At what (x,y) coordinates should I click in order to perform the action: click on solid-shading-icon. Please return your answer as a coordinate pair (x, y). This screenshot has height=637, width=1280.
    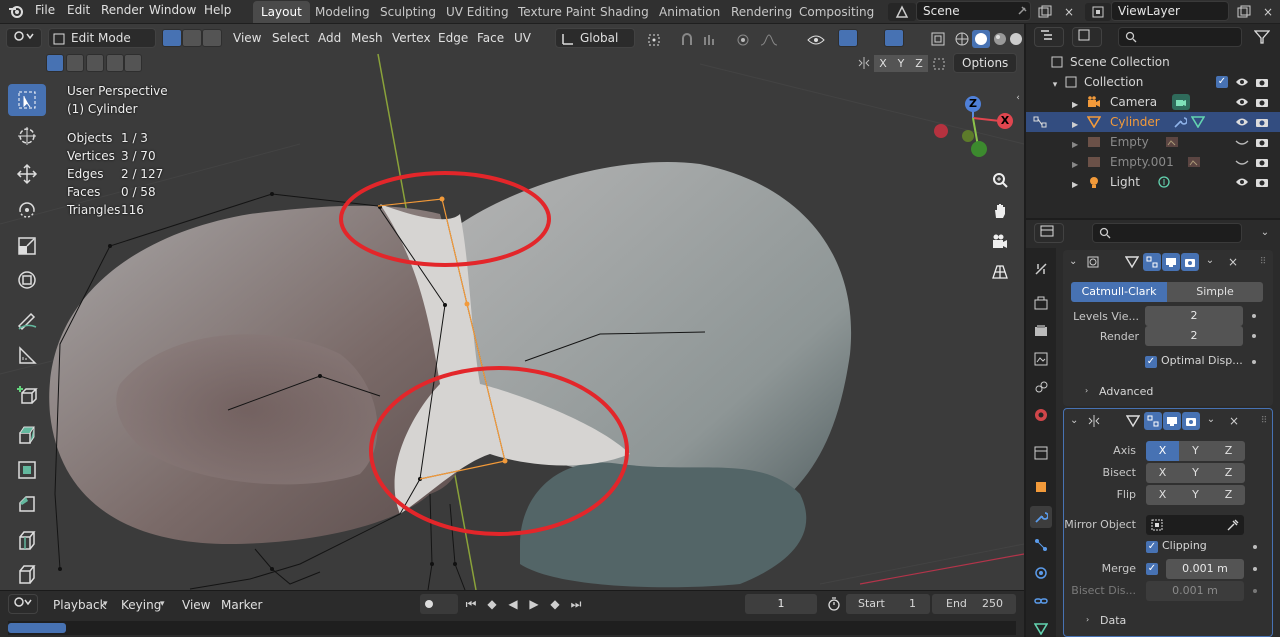
    Looking at the image, I should click on (981, 39).